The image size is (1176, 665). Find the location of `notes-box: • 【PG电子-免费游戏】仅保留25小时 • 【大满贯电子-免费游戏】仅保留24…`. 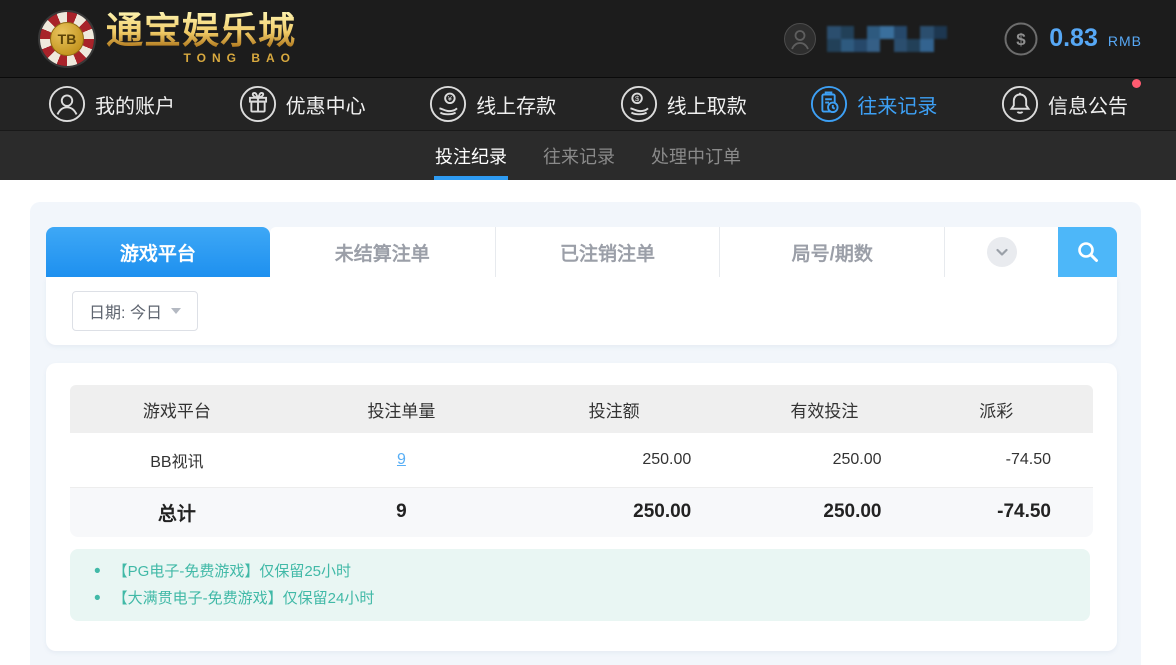

notes-box: • 【PG电子-免费游戏】仅保留25小时 • 【大满贯电子-免费游戏】仅保留24… is located at coordinates (580, 585).